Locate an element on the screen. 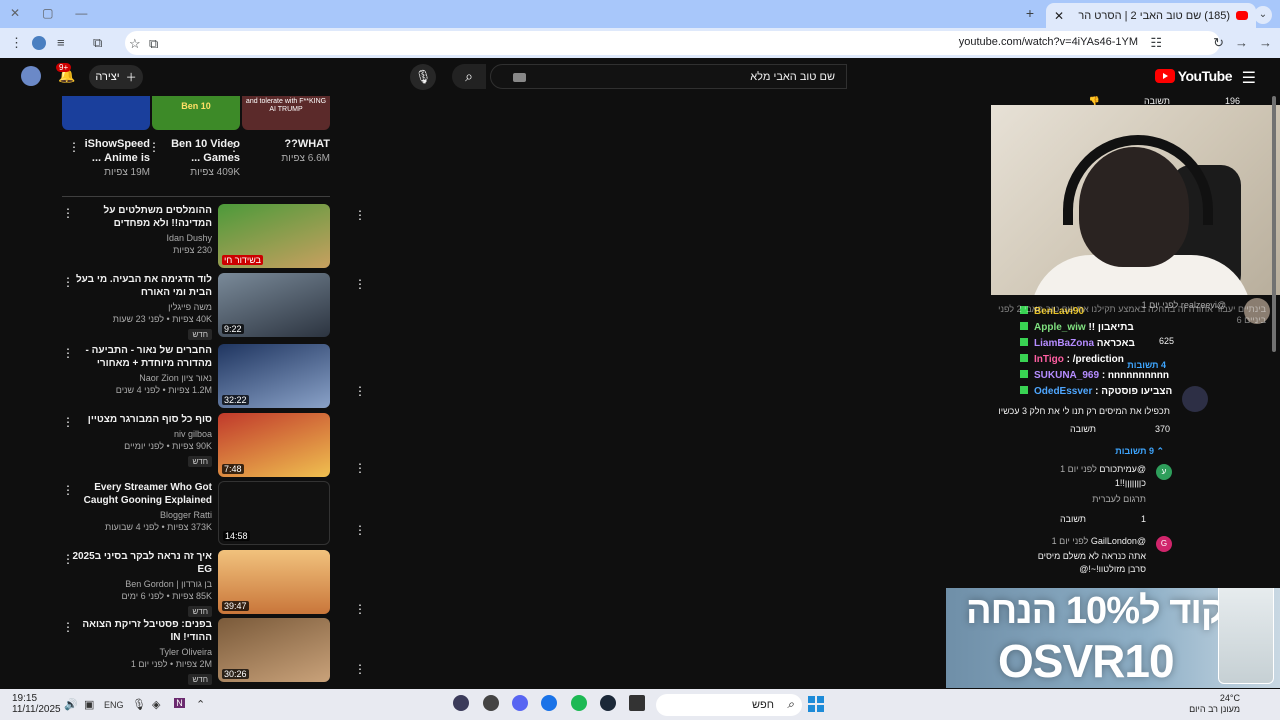 Image resolution: width=1280 pixels, height=720 pixels. start-windows-icon is located at coordinates (816, 704).